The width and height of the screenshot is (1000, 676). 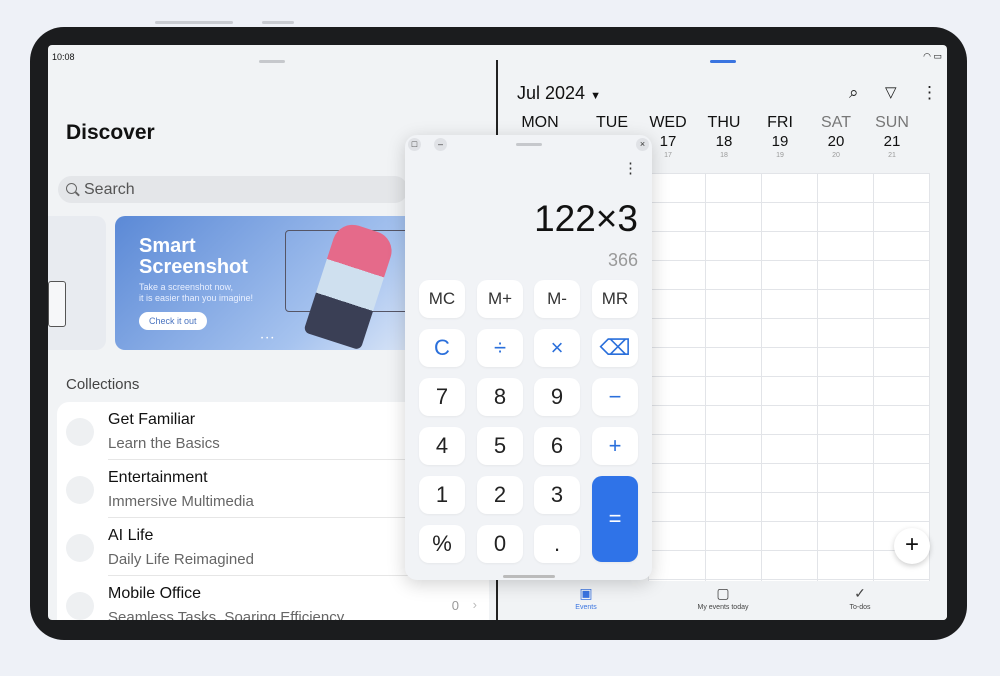 What do you see at coordinates (110, 132) in the screenshot?
I see `page-title: Discover` at bounding box center [110, 132].